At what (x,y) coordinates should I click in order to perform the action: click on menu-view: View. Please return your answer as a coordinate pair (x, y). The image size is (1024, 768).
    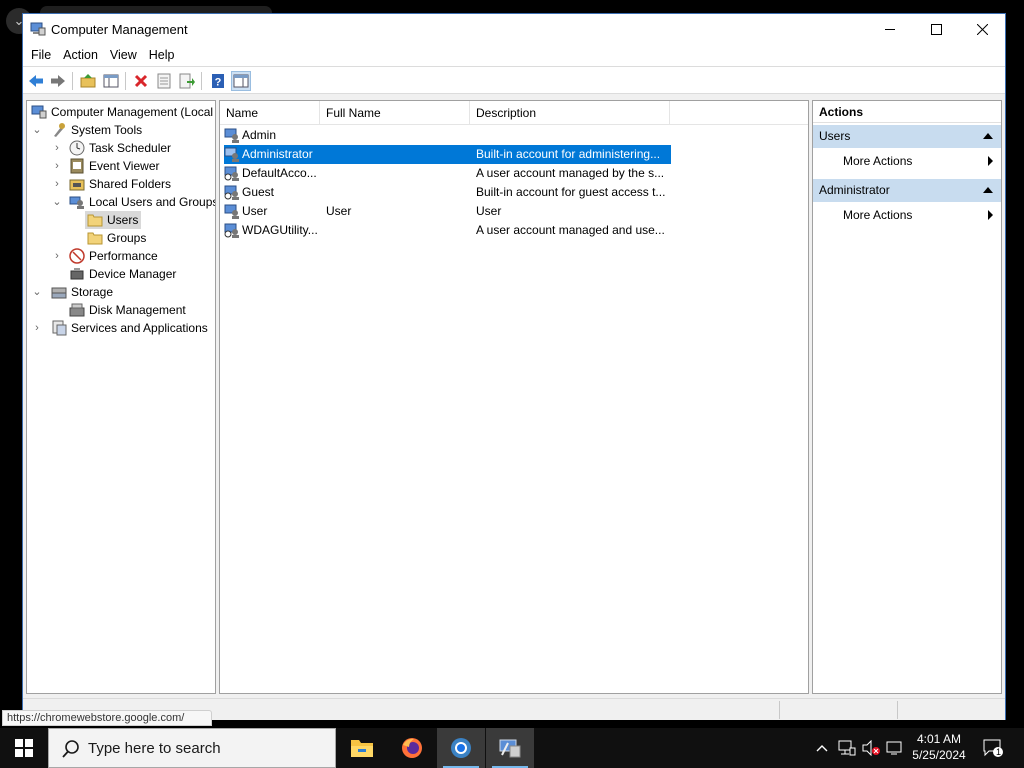
    Looking at the image, I should click on (123, 55).